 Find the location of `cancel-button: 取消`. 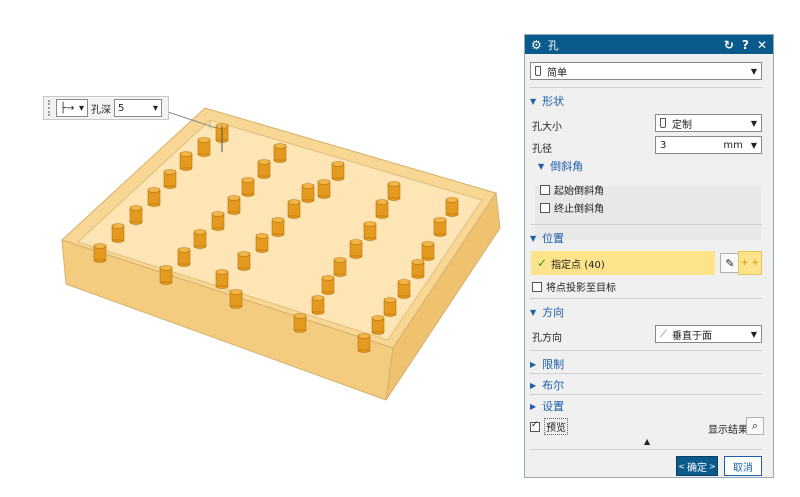

cancel-button: 取消 is located at coordinates (743, 466).